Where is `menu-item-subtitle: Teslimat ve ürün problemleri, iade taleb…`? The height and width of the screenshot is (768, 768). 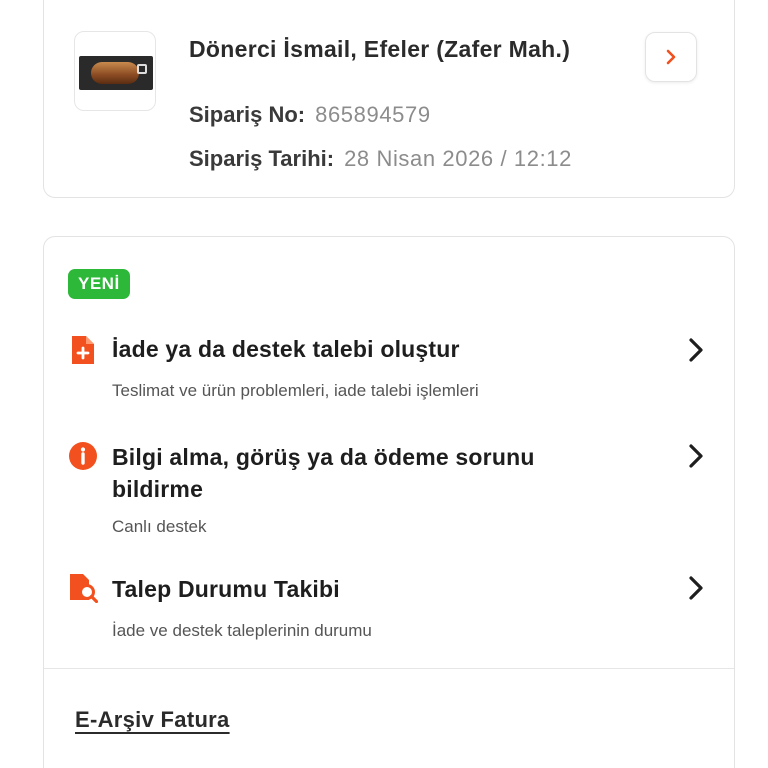 menu-item-subtitle: Teslimat ve ürün problemleri, iade taleb… is located at coordinates (295, 390).